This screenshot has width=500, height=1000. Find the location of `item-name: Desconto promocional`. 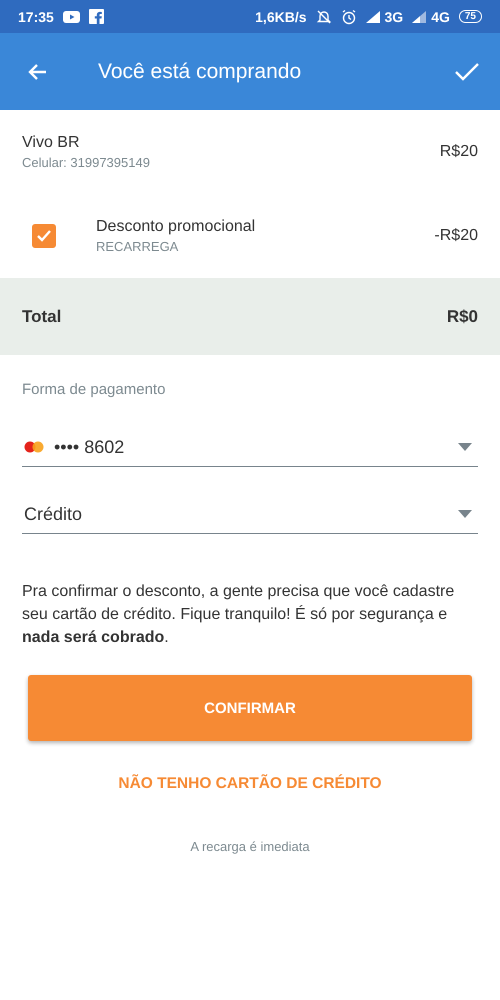

item-name: Desconto promocional is located at coordinates (176, 227).